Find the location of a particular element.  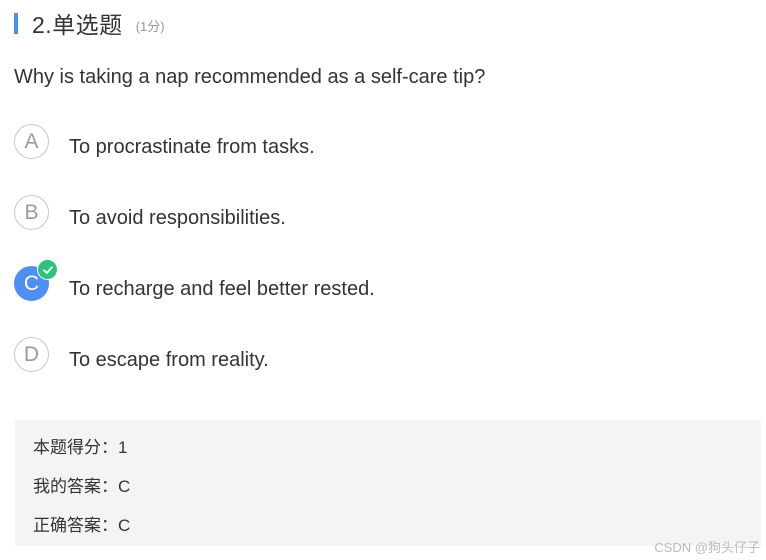

title-accent-bar is located at coordinates (16, 23).